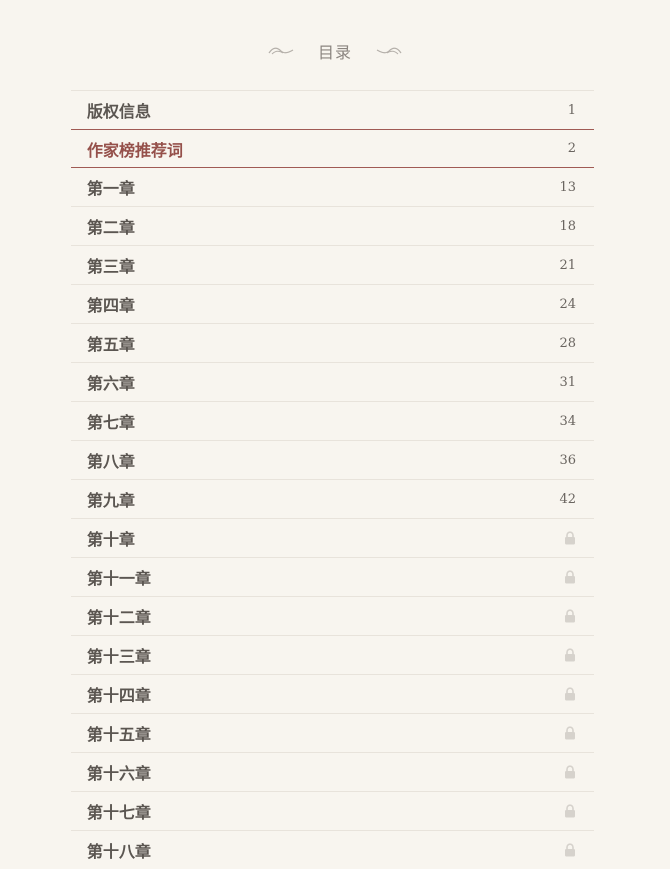 The height and width of the screenshot is (869, 670). Describe the element at coordinates (119, 695) in the screenshot. I see `chapter-label: 第十四章` at that location.